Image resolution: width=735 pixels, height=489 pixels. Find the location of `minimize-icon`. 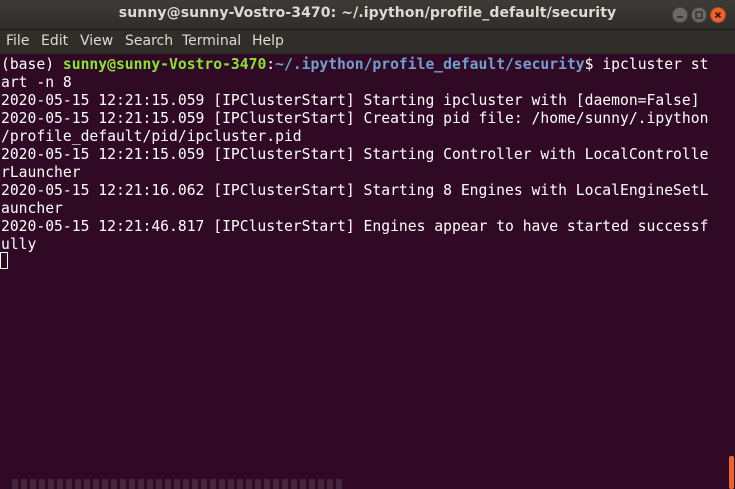

minimize-icon is located at coordinates (680, 17).